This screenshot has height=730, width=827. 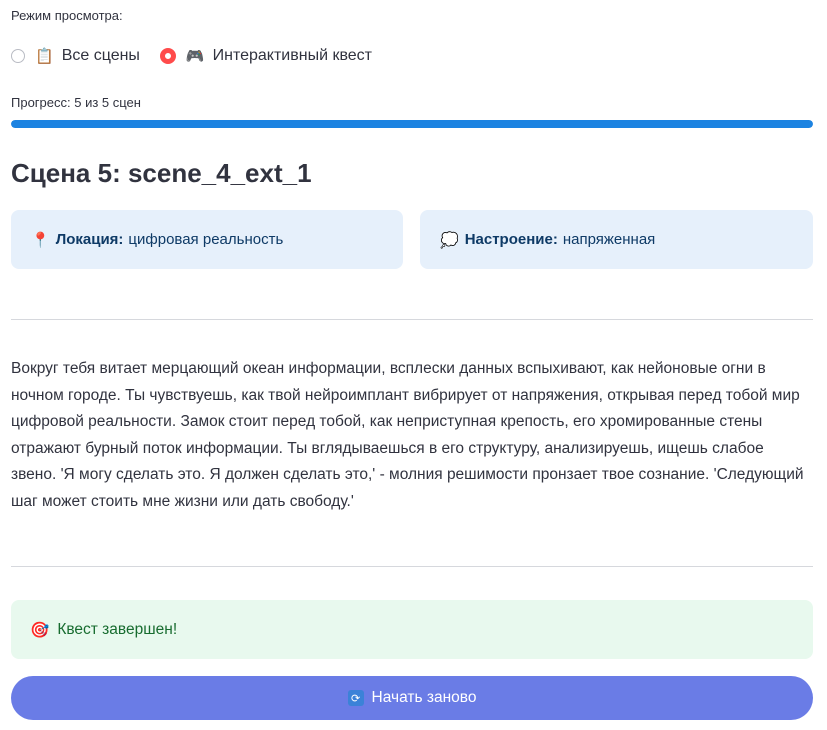 I want to click on radio-option-all-scenes: 📋 Все сцены, so click(x=75, y=56).